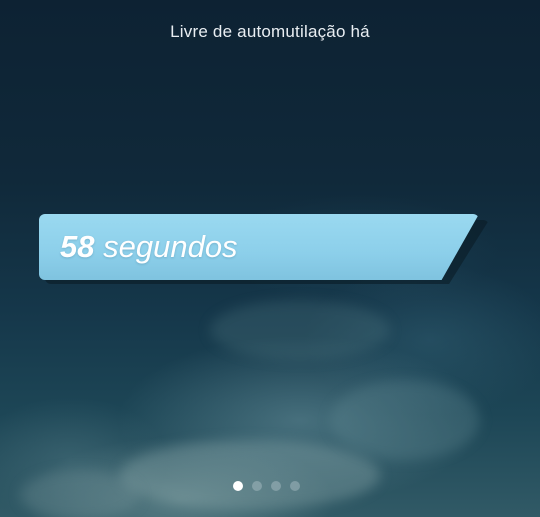 This screenshot has width=540, height=517. What do you see at coordinates (77, 246) in the screenshot?
I see `counter-value: 58` at bounding box center [77, 246].